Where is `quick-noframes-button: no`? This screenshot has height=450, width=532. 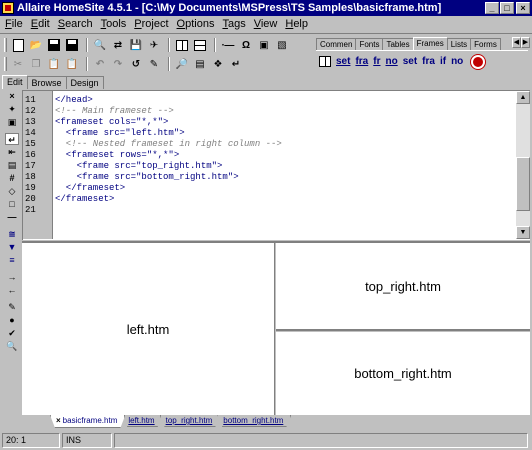
quick-noframes-button: no is located at coordinates (391, 62).